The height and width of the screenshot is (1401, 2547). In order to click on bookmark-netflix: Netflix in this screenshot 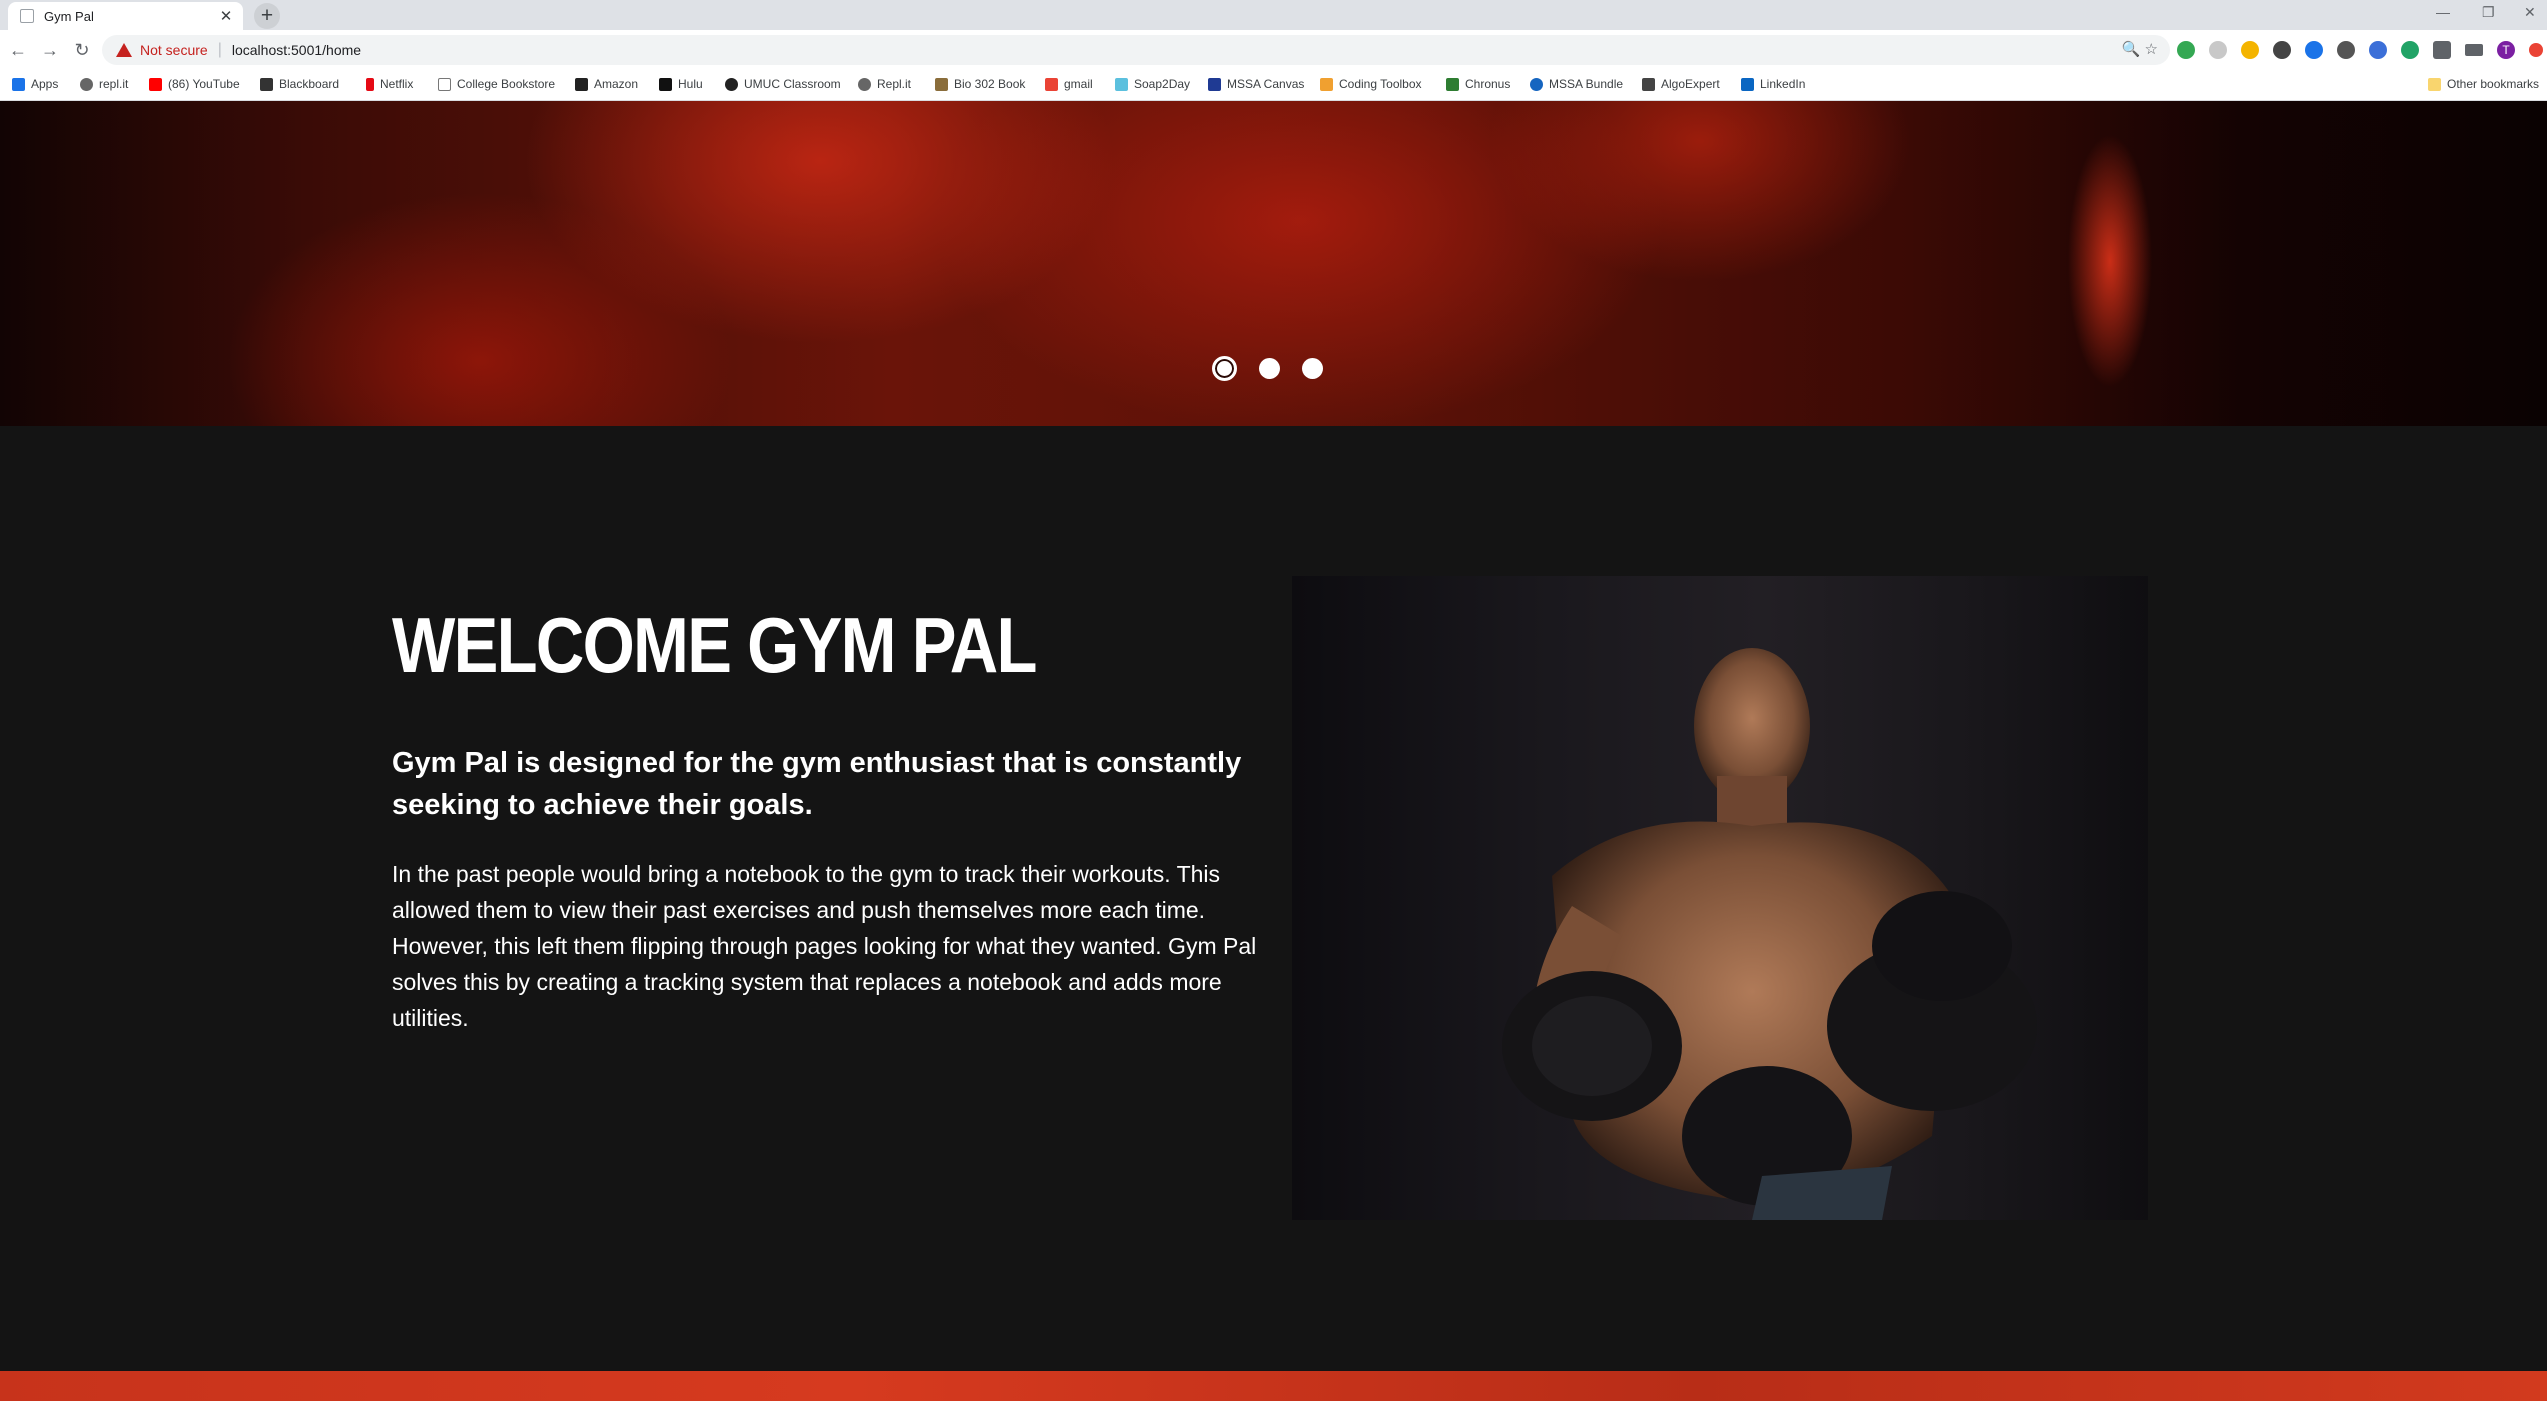, I will do `click(389, 84)`.